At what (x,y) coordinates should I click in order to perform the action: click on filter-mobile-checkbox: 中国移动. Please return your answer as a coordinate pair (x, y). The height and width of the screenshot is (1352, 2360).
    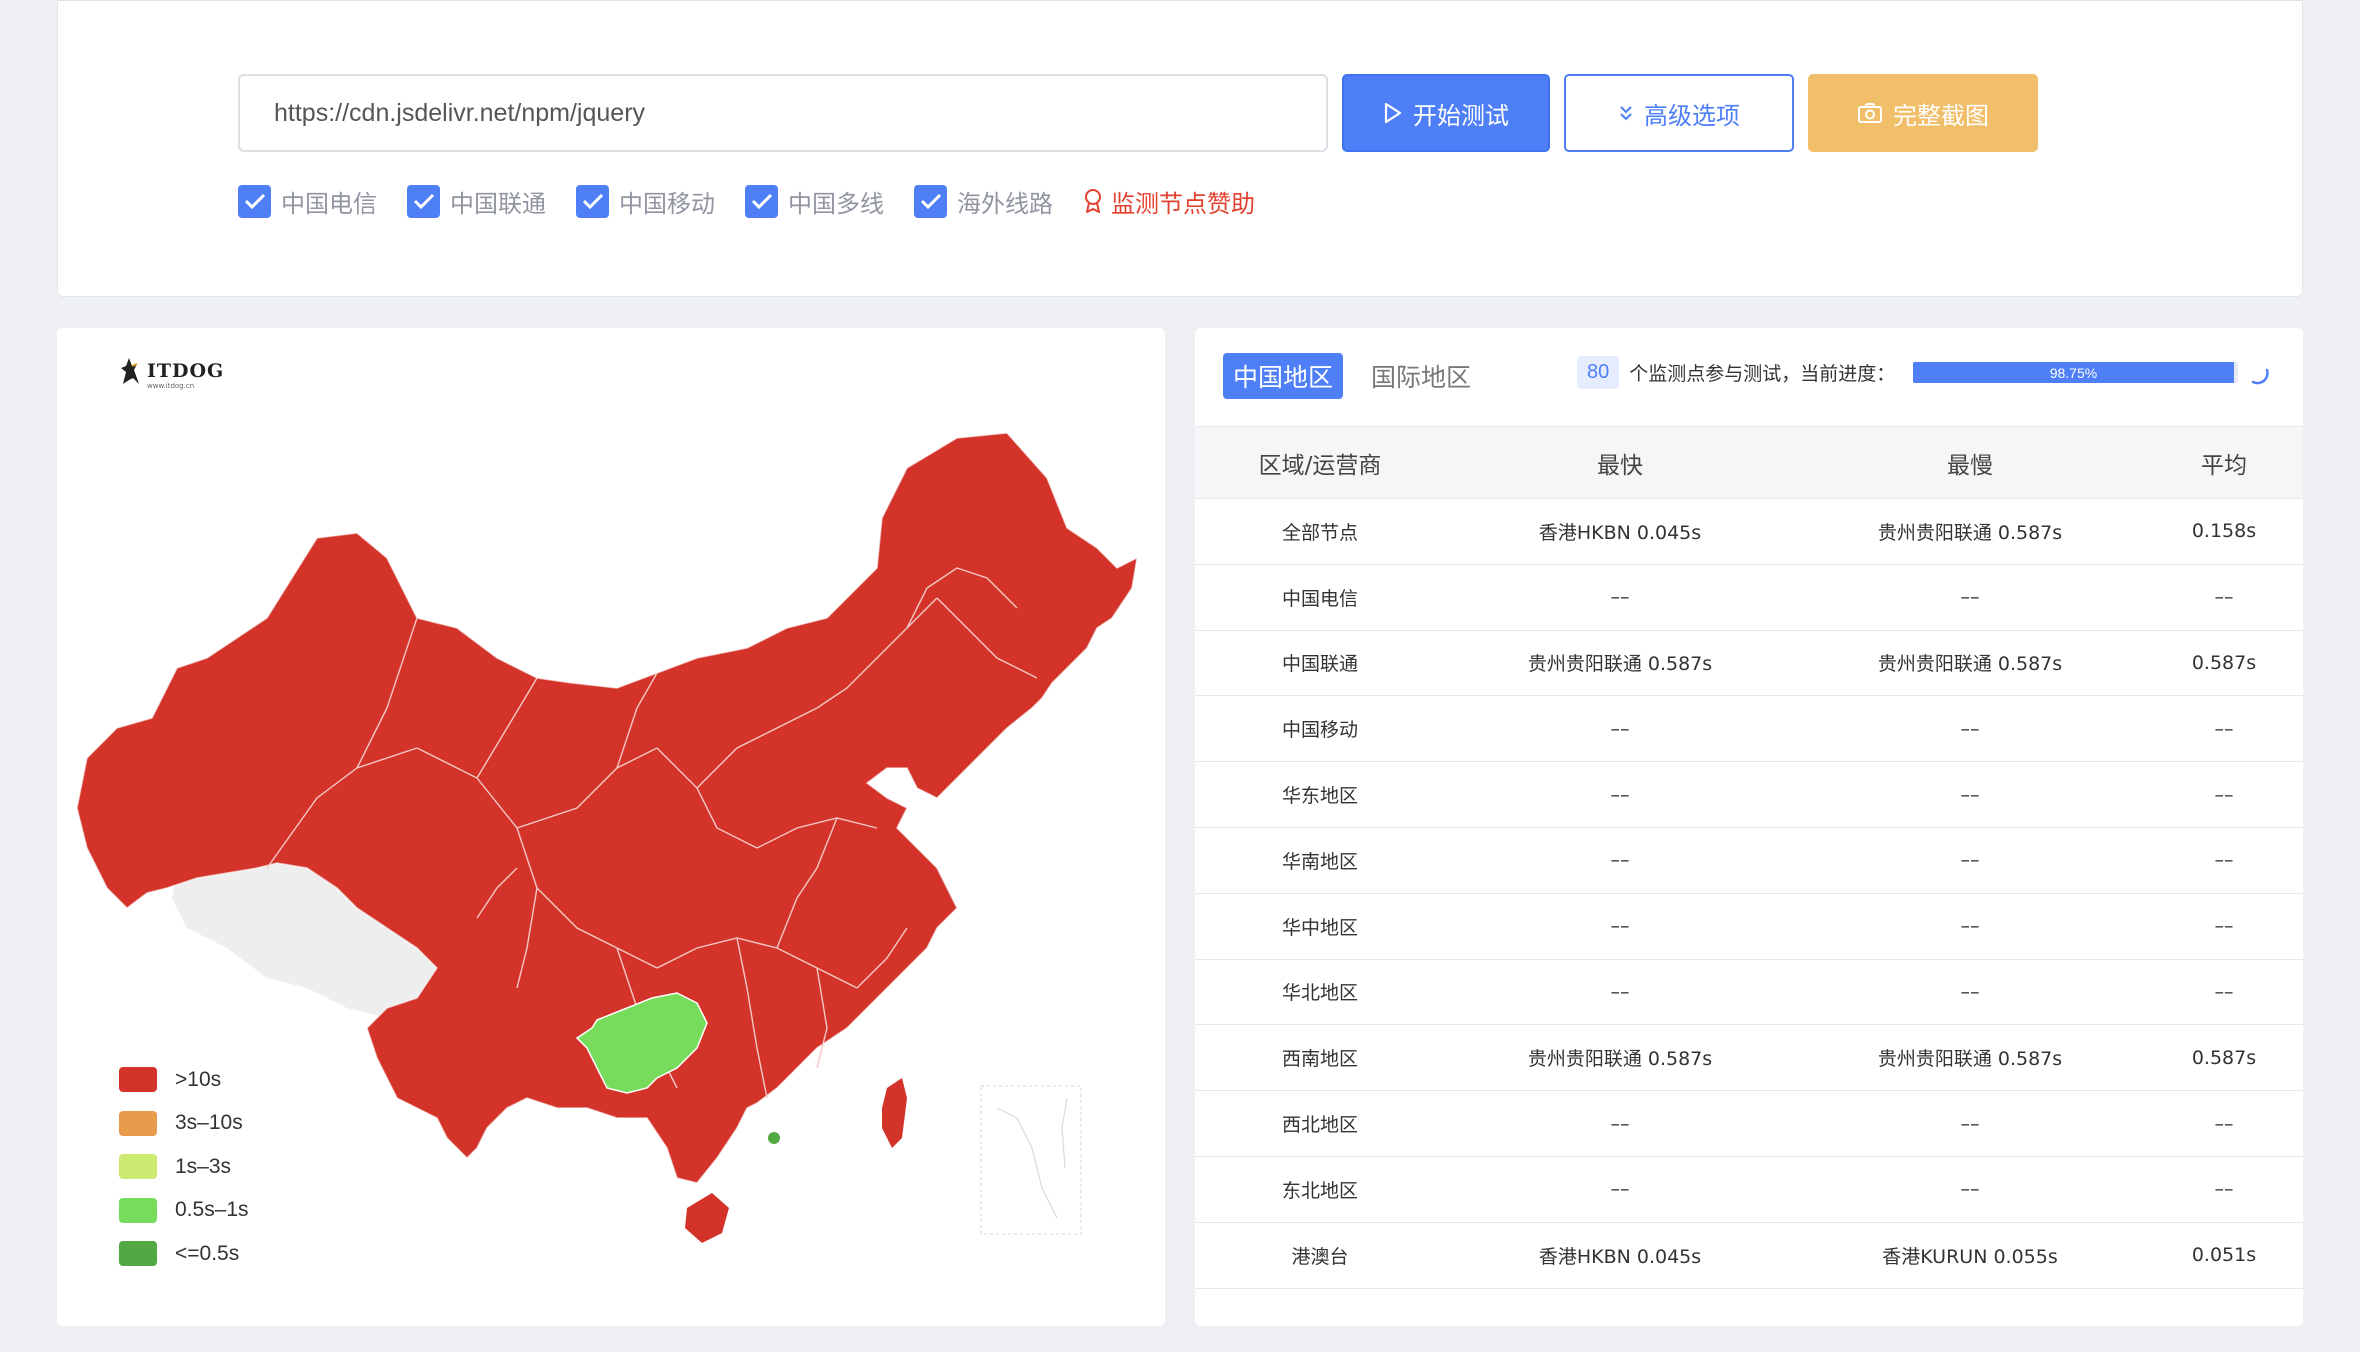
    Looking at the image, I should click on (645, 201).